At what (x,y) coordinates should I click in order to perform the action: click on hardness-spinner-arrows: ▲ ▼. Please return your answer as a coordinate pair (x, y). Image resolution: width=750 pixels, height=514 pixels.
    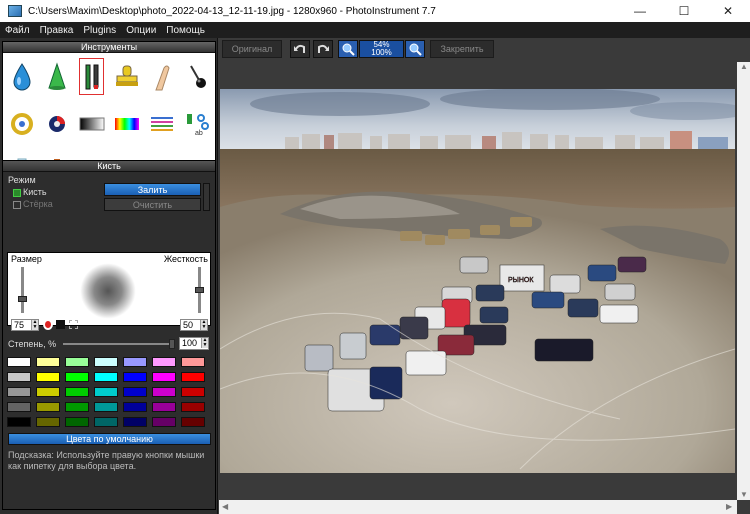
    Looking at the image, I should click on (203, 325).